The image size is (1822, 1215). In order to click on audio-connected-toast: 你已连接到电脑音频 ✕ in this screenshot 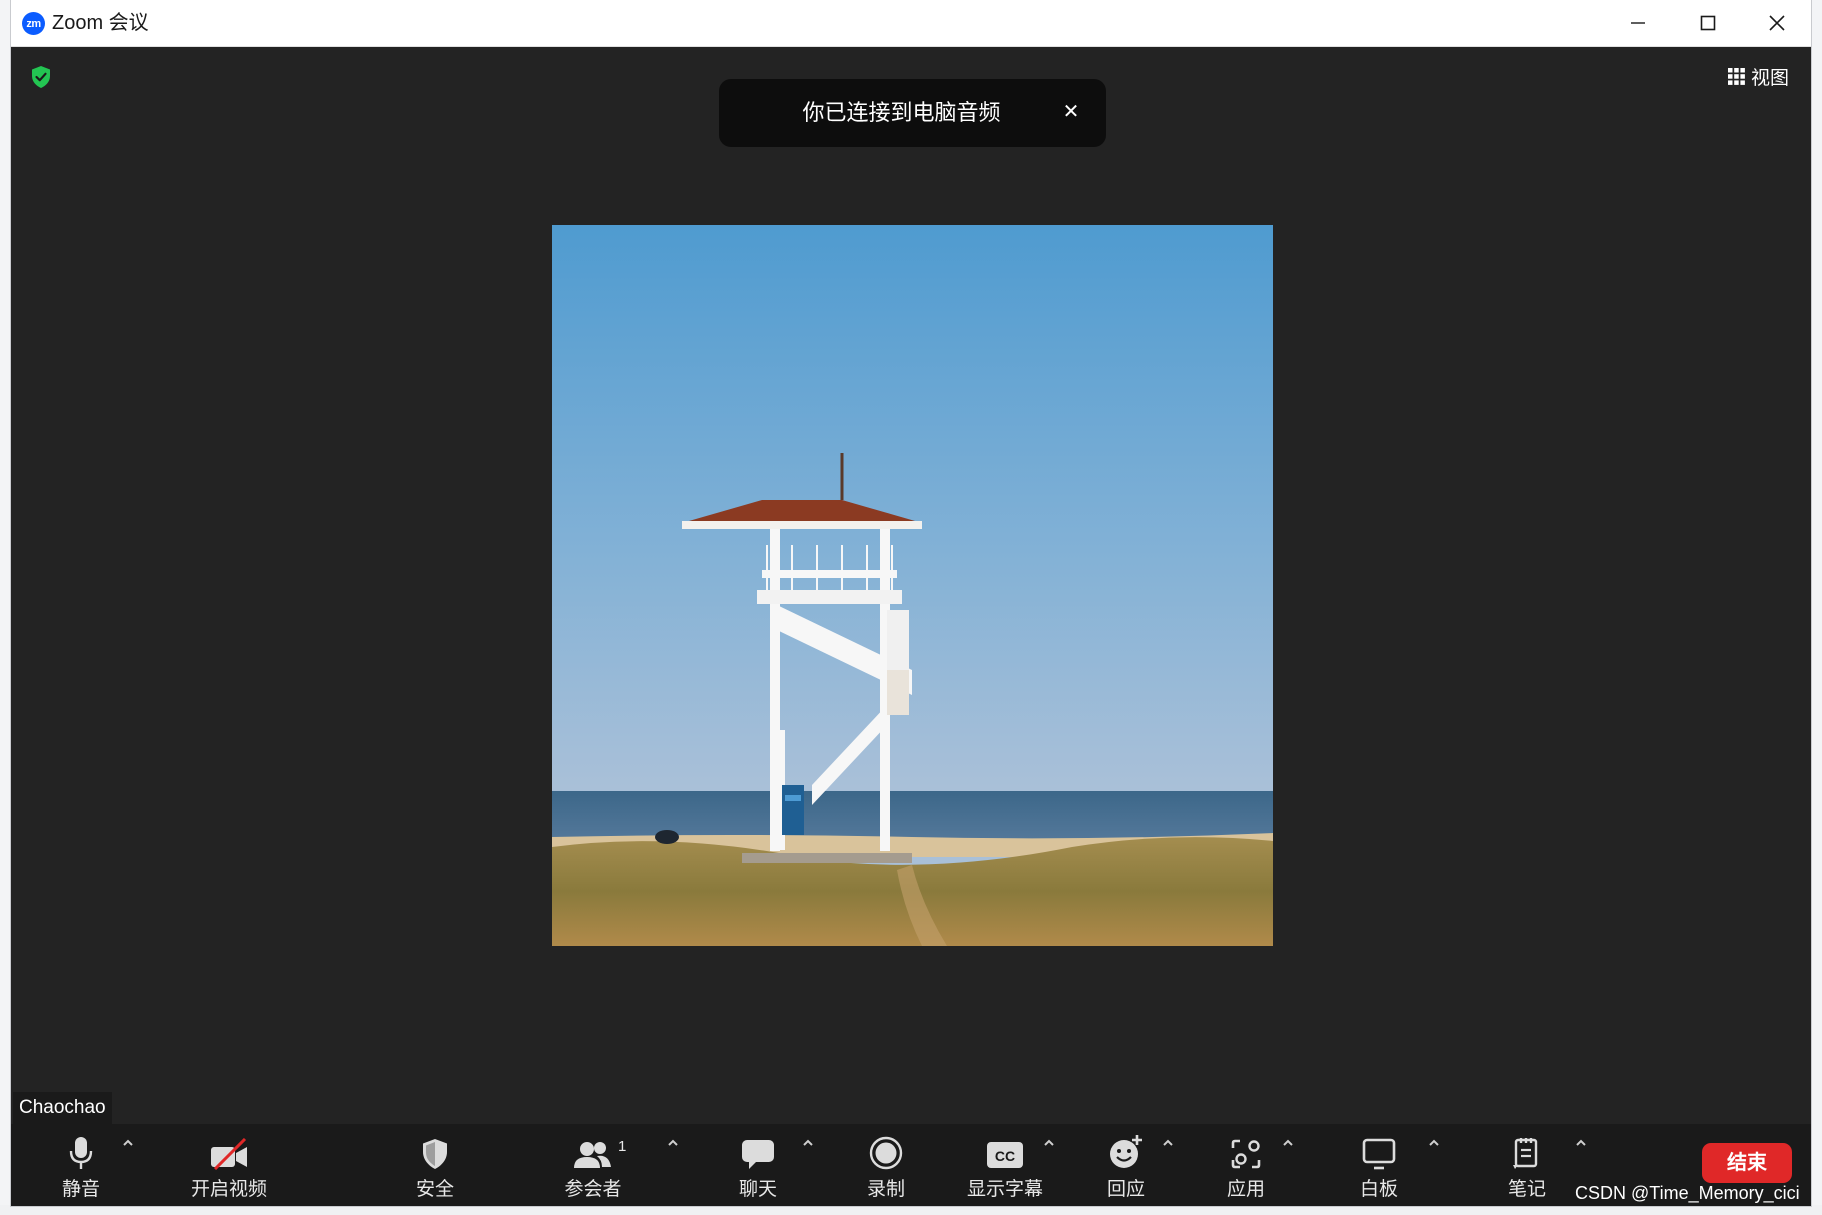, I will do `click(912, 113)`.